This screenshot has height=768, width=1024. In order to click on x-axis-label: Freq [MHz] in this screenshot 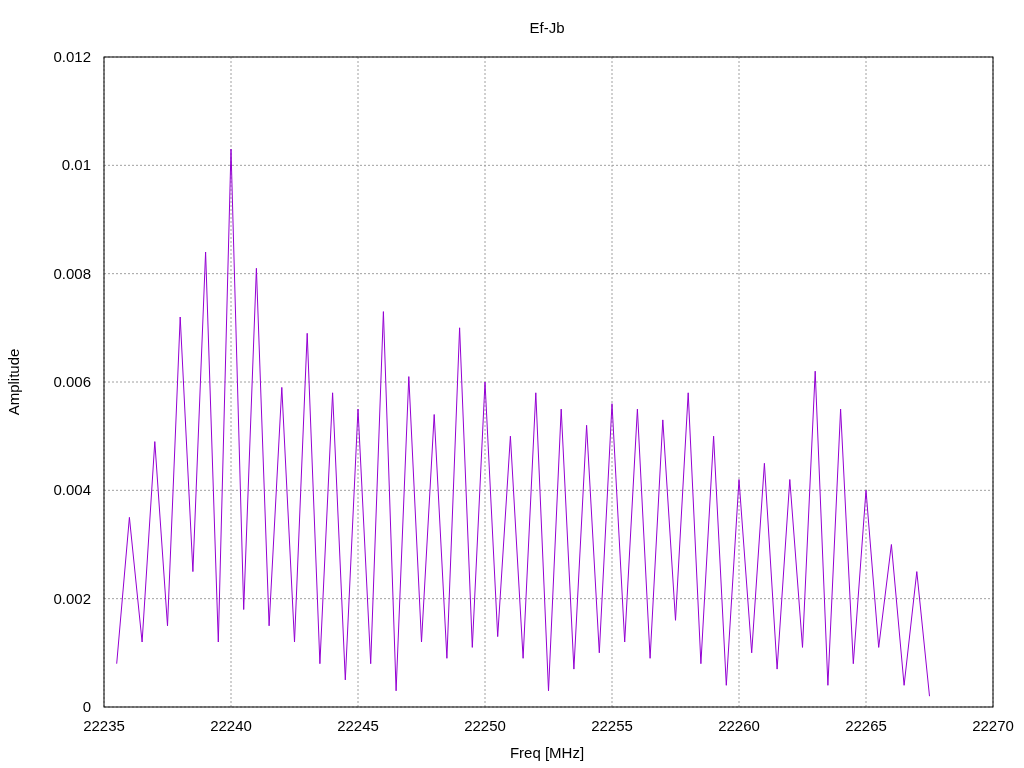, I will do `click(547, 752)`.